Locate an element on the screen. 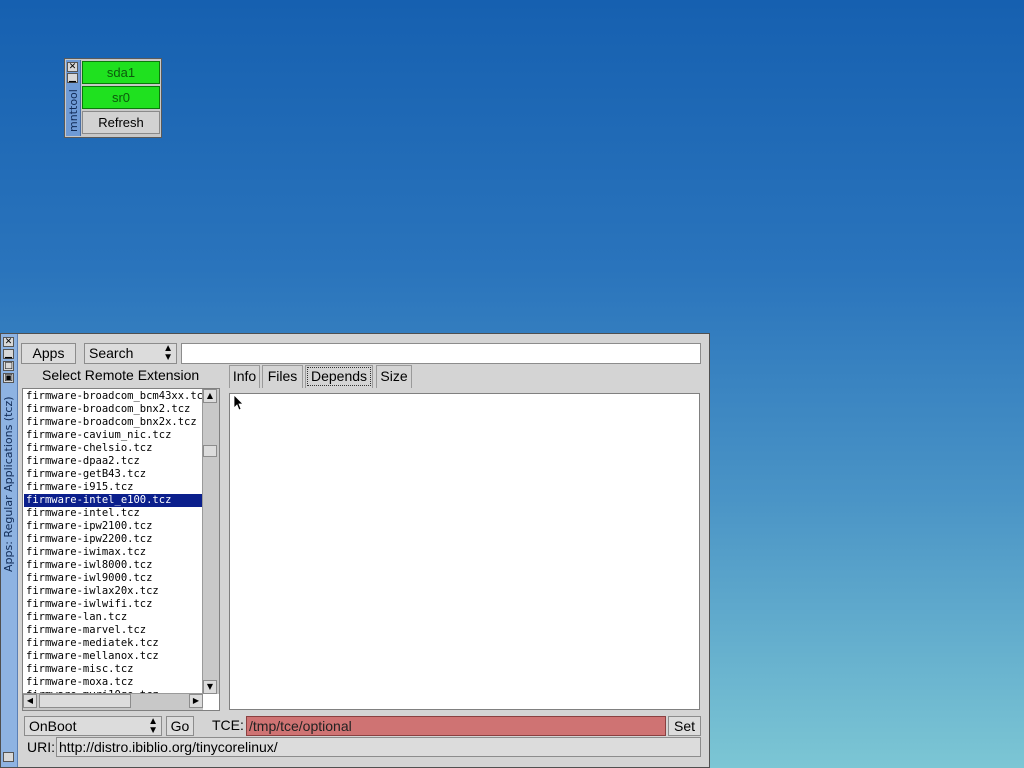 The width and height of the screenshot is (1024, 768). resize-handle-icon is located at coordinates (8, 757).